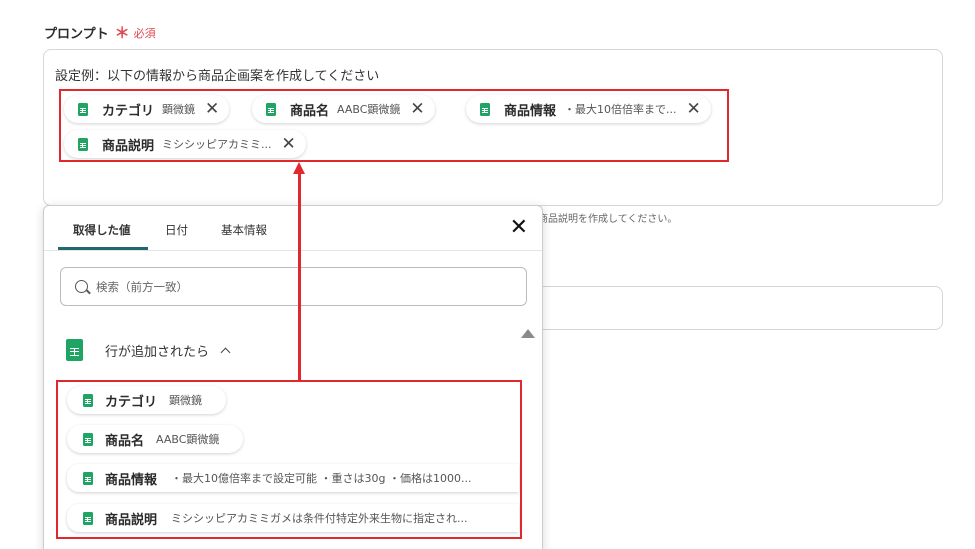  What do you see at coordinates (76, 34) in the screenshot?
I see `prompt-label-text: プロンプト` at bounding box center [76, 34].